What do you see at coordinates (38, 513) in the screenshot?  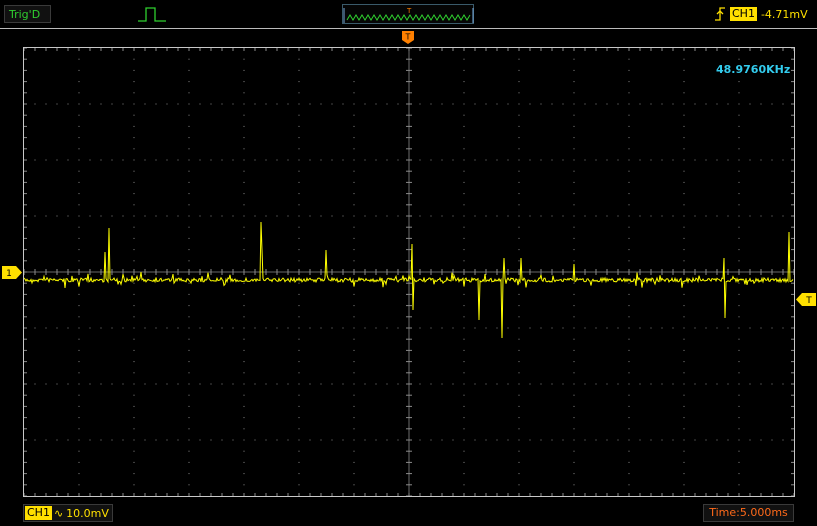 I see `ch1-label: CH1` at bounding box center [38, 513].